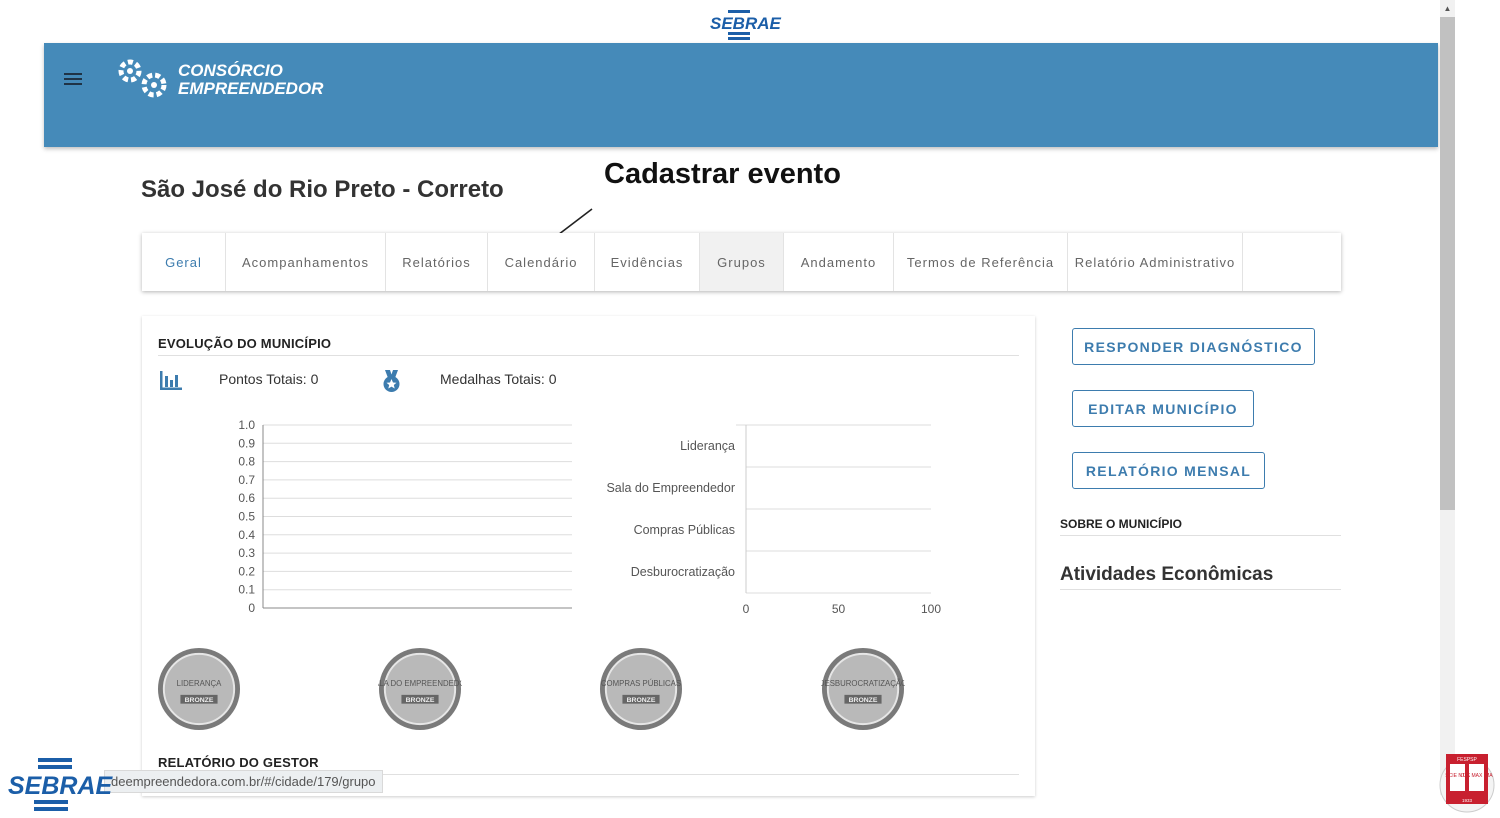 Image resolution: width=1500 pixels, height=818 pixels. What do you see at coordinates (230, 70) in the screenshot?
I see `logo-line-1: CONSÓRCIO` at bounding box center [230, 70].